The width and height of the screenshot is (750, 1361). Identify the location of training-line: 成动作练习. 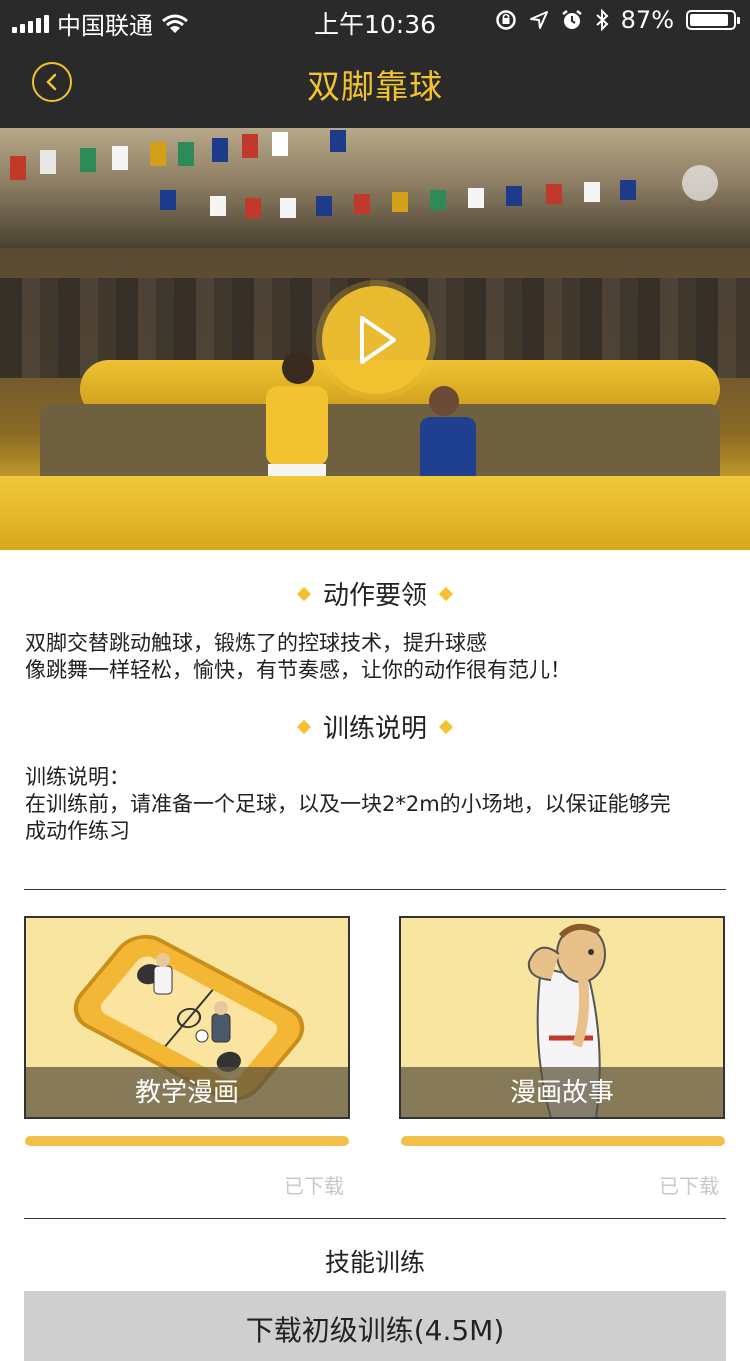
(77, 831).